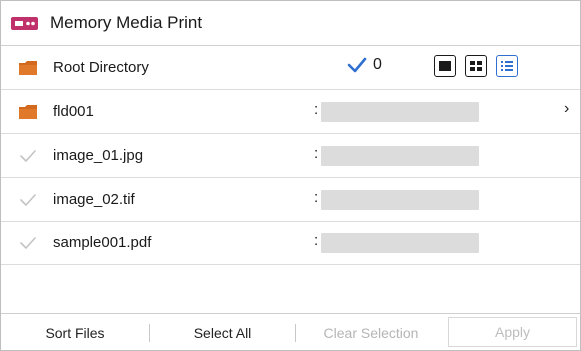 The height and width of the screenshot is (351, 581). I want to click on select-all-button: Select All, so click(222, 332).